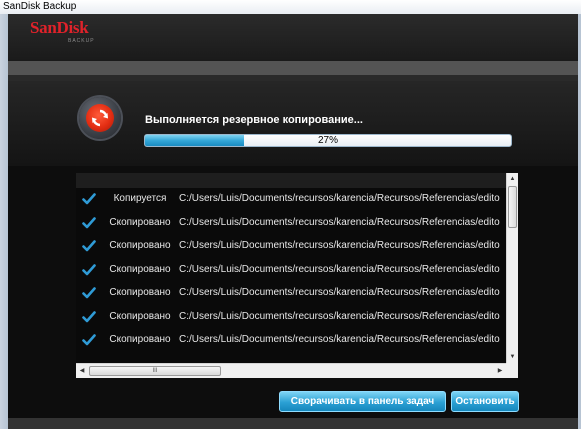 Image resolution: width=581 pixels, height=429 pixels. Describe the element at coordinates (290, 7) in the screenshot. I see `window-title-bar: SanDisk Backup` at that location.